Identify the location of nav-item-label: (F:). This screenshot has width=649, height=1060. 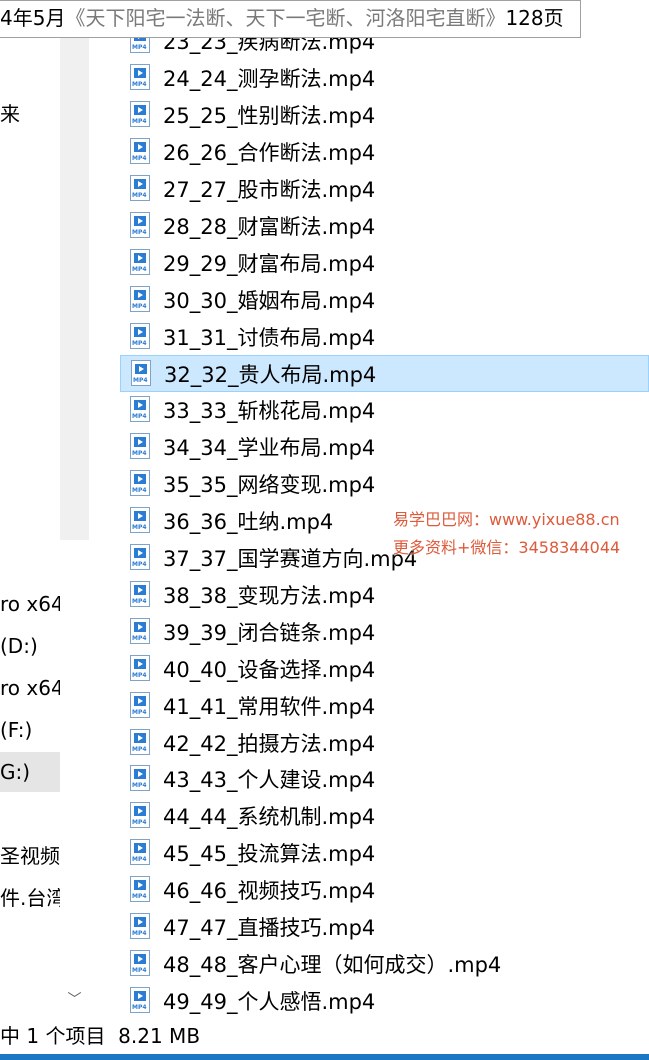
(16, 730).